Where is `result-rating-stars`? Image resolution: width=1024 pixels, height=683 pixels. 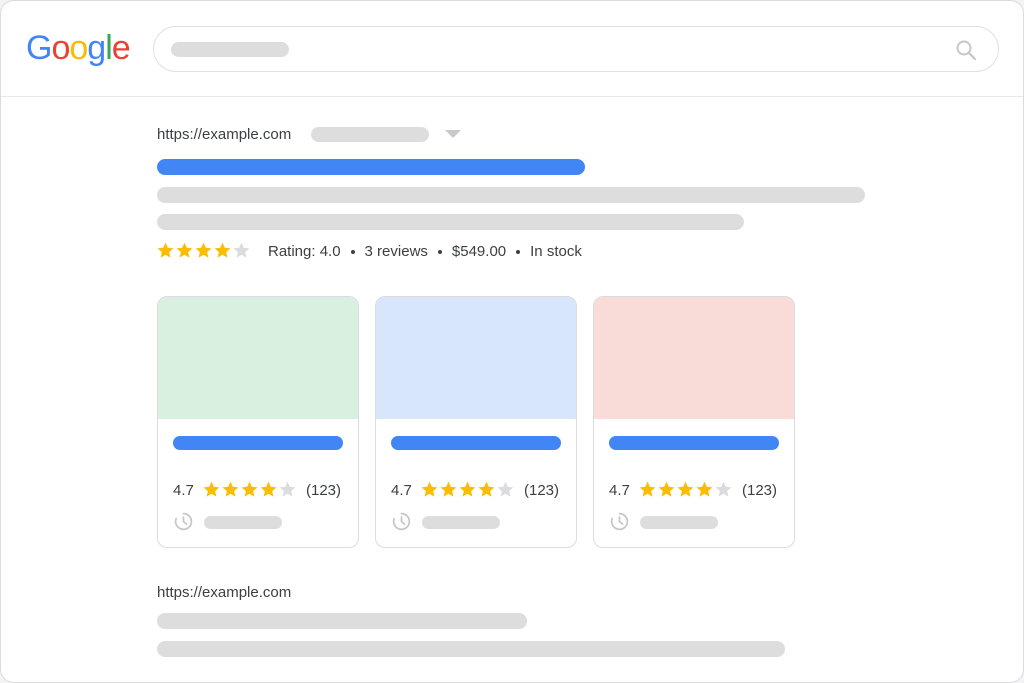 result-rating-stars is located at coordinates (203, 250).